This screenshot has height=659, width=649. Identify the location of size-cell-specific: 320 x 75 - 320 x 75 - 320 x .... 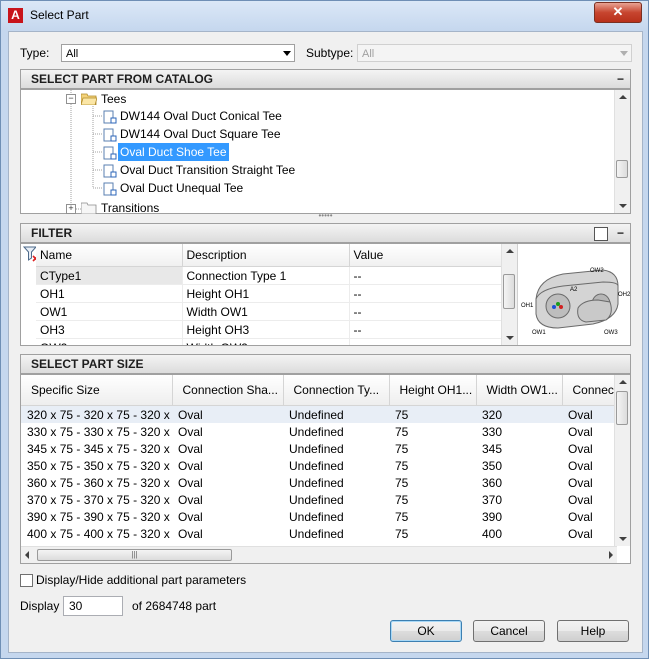
(99, 414).